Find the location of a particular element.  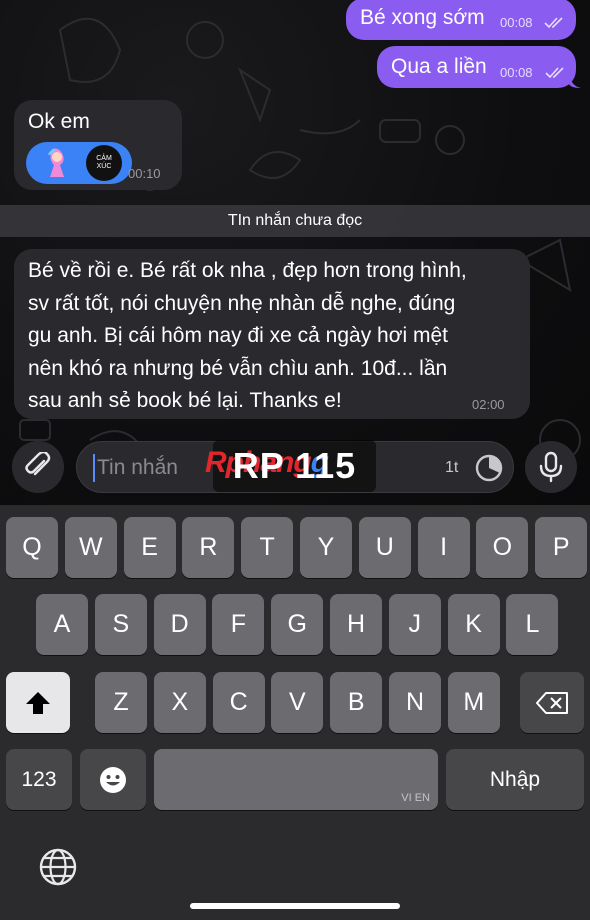

watermark-overlay: Rphangg RP 115 is located at coordinates (290, 466).